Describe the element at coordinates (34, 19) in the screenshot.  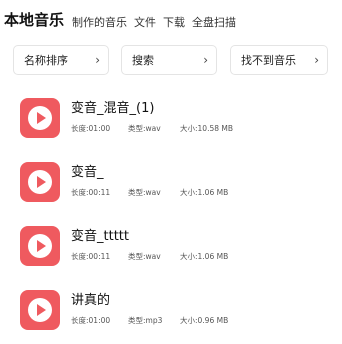
I see `tab-local-music: 本地音乐` at that location.